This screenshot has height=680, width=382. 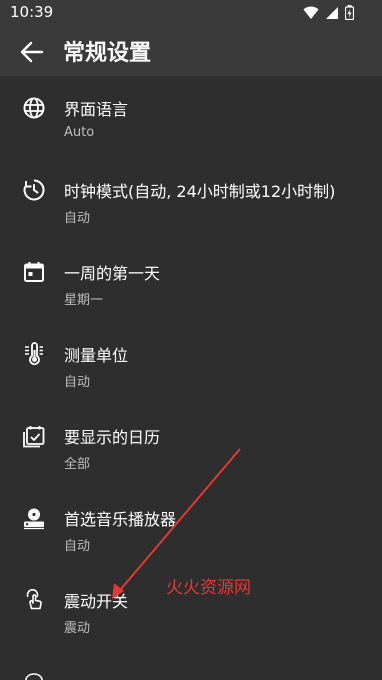 I want to click on wifi-icon, so click(x=311, y=12).